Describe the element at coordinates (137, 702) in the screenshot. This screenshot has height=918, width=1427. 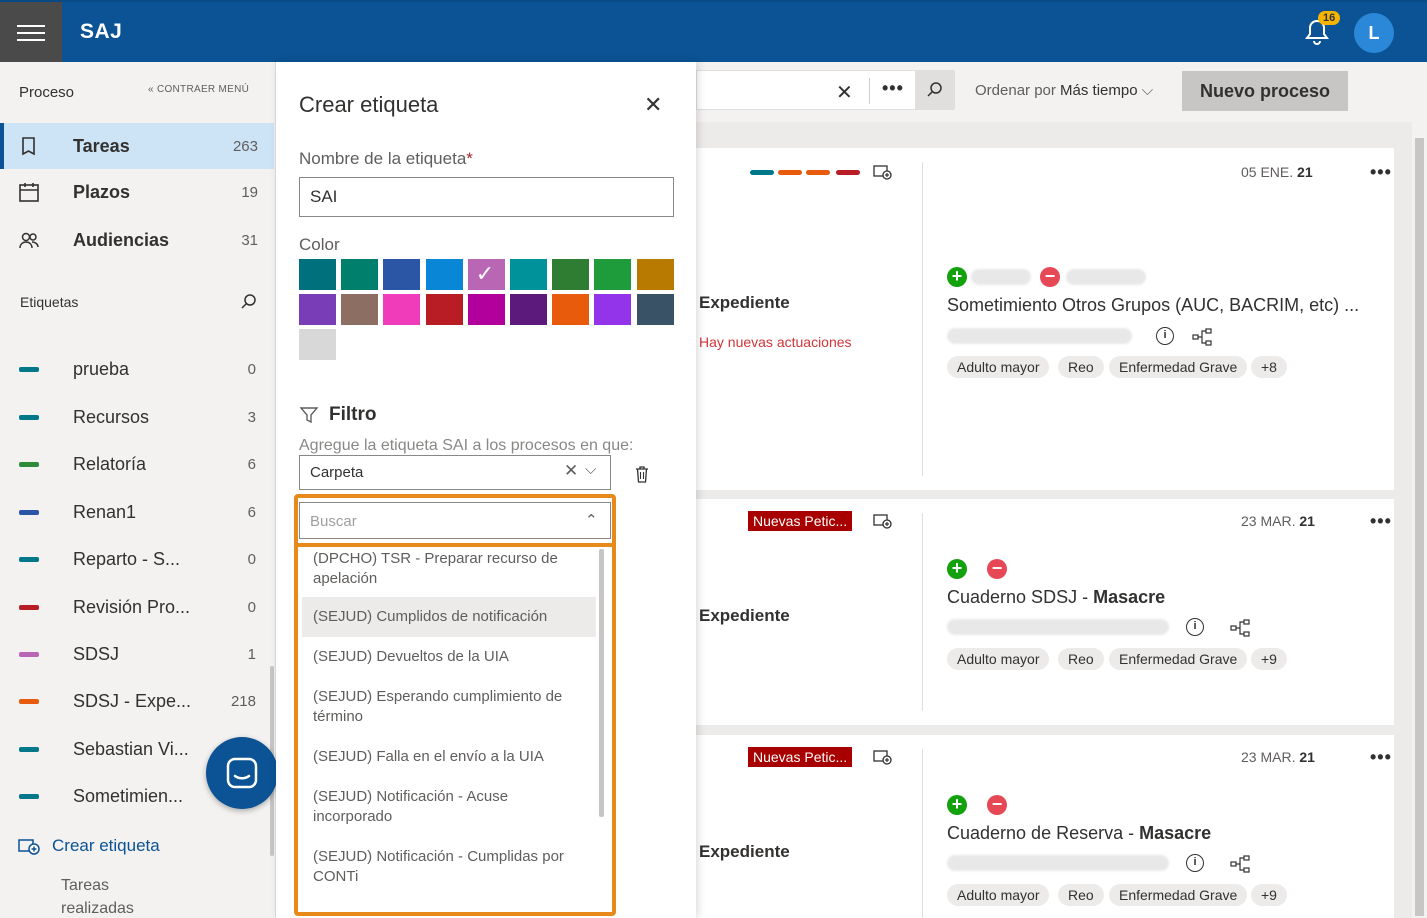
I see `sidebar-tag-item: SDSJ - Expe... 218` at that location.